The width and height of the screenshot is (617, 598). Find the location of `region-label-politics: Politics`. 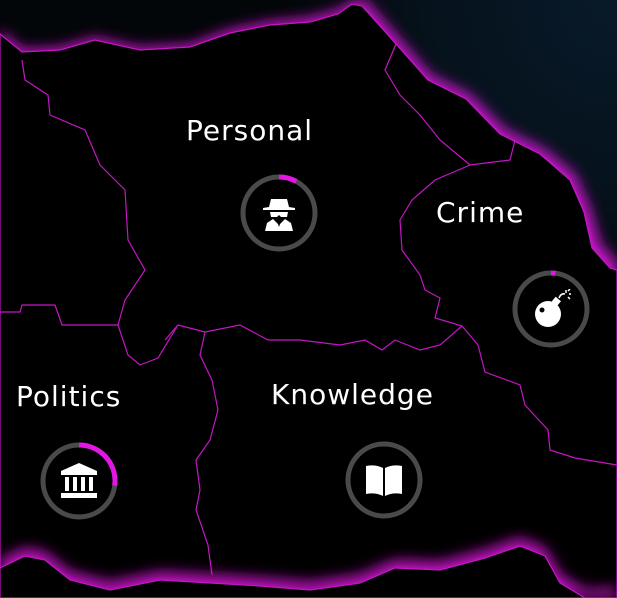

region-label-politics: Politics is located at coordinates (69, 396).